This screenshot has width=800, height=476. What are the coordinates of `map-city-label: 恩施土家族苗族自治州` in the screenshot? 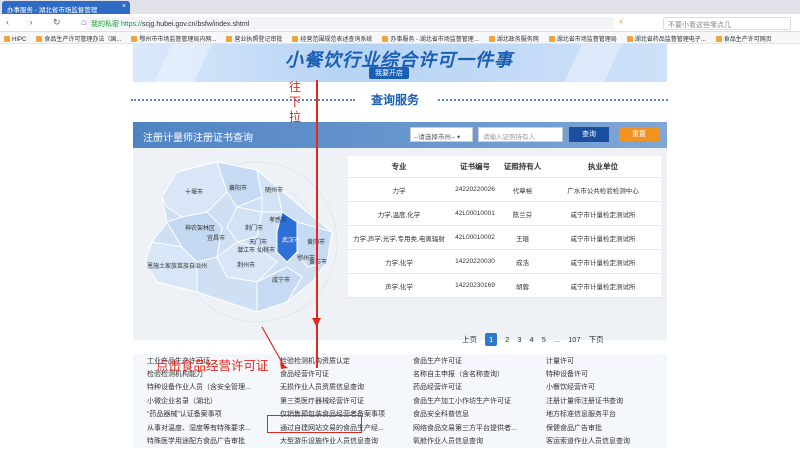 It's located at (177, 266).